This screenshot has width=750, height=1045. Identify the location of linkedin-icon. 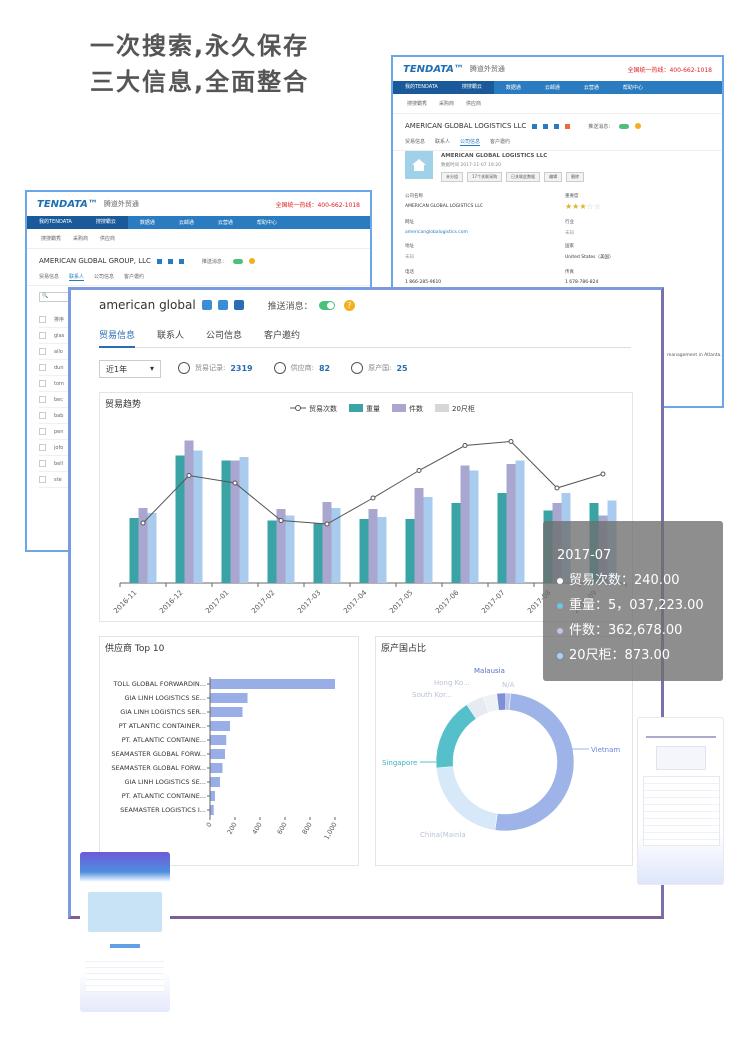
(238, 305).